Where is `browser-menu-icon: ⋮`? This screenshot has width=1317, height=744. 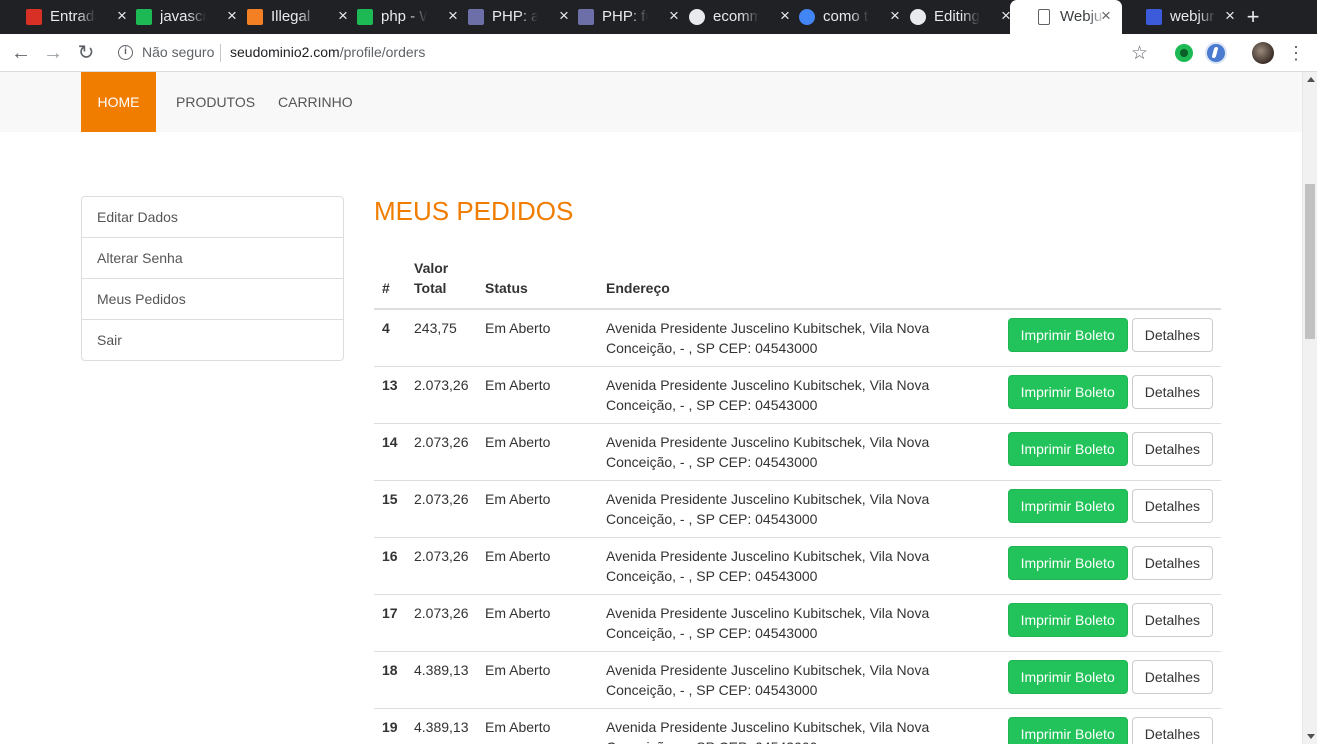 browser-menu-icon: ⋮ is located at coordinates (1296, 53).